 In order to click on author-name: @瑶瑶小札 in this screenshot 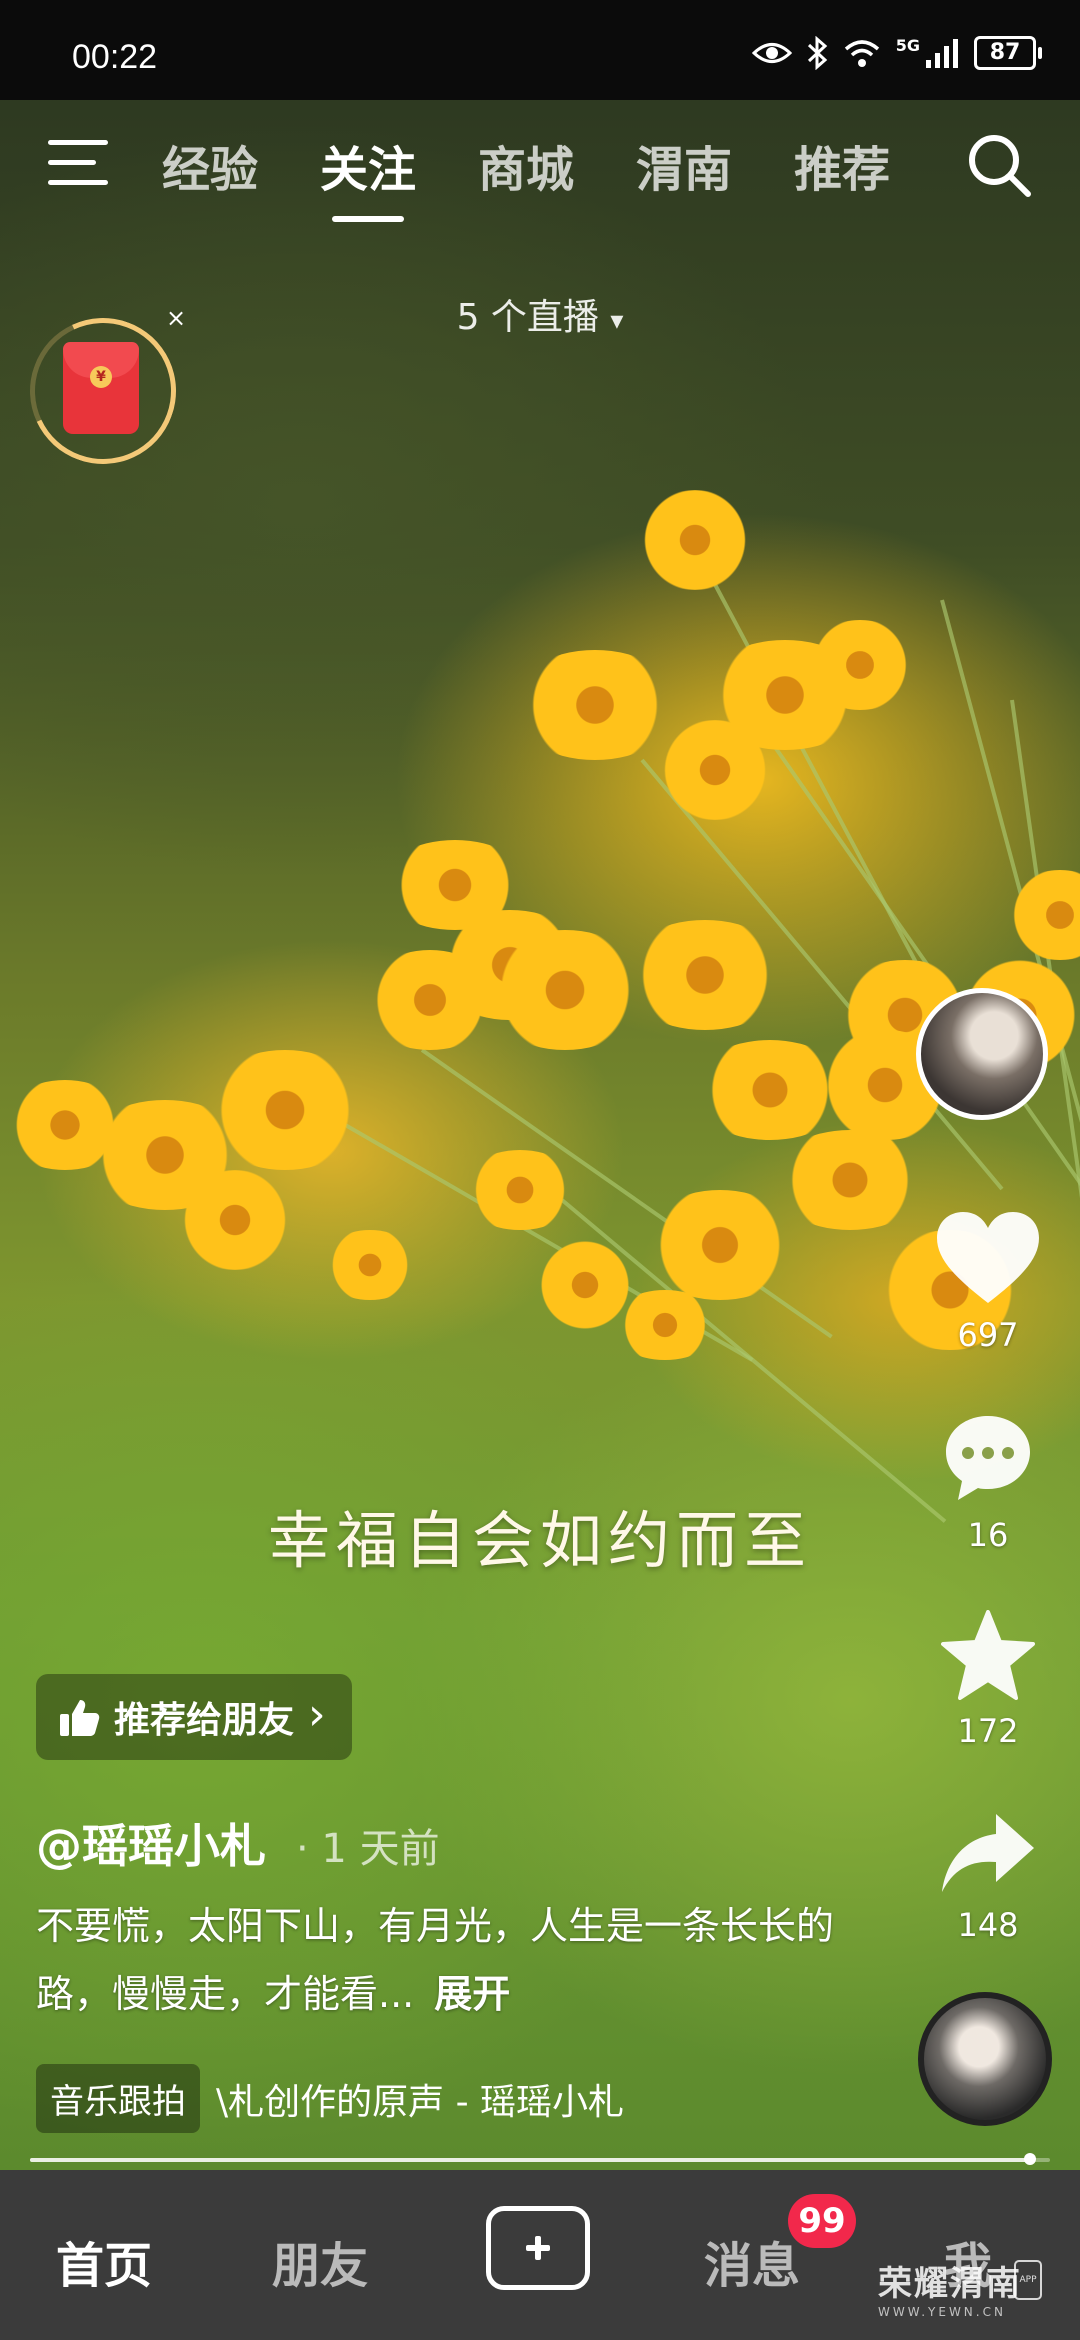, I will do `click(151, 1843)`.